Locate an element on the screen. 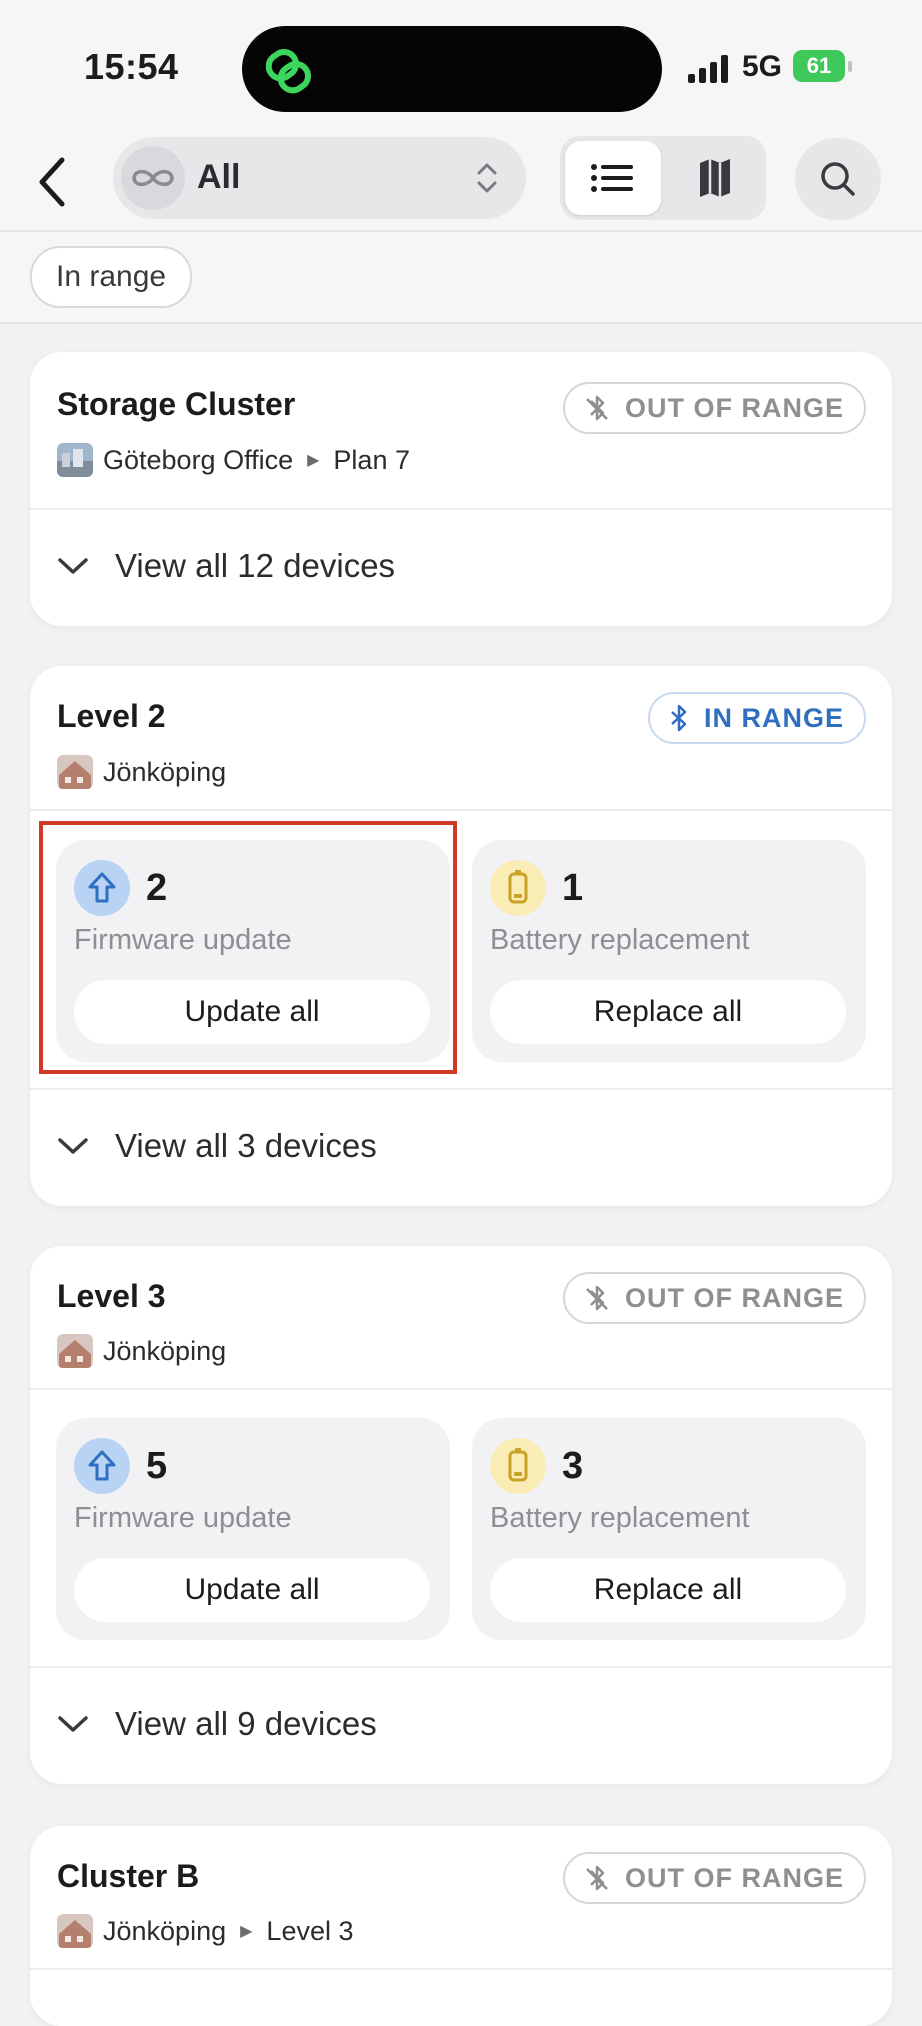  battery-level: 61 is located at coordinates (819, 66).